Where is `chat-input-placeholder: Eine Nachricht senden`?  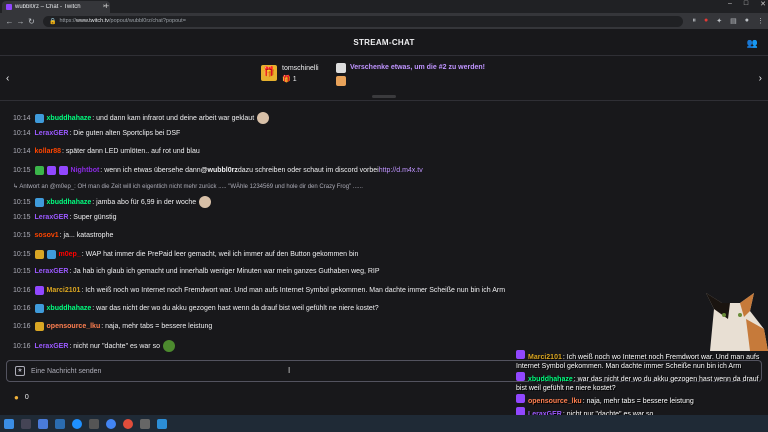 chat-input-placeholder: Eine Nachricht senden is located at coordinates (66, 371).